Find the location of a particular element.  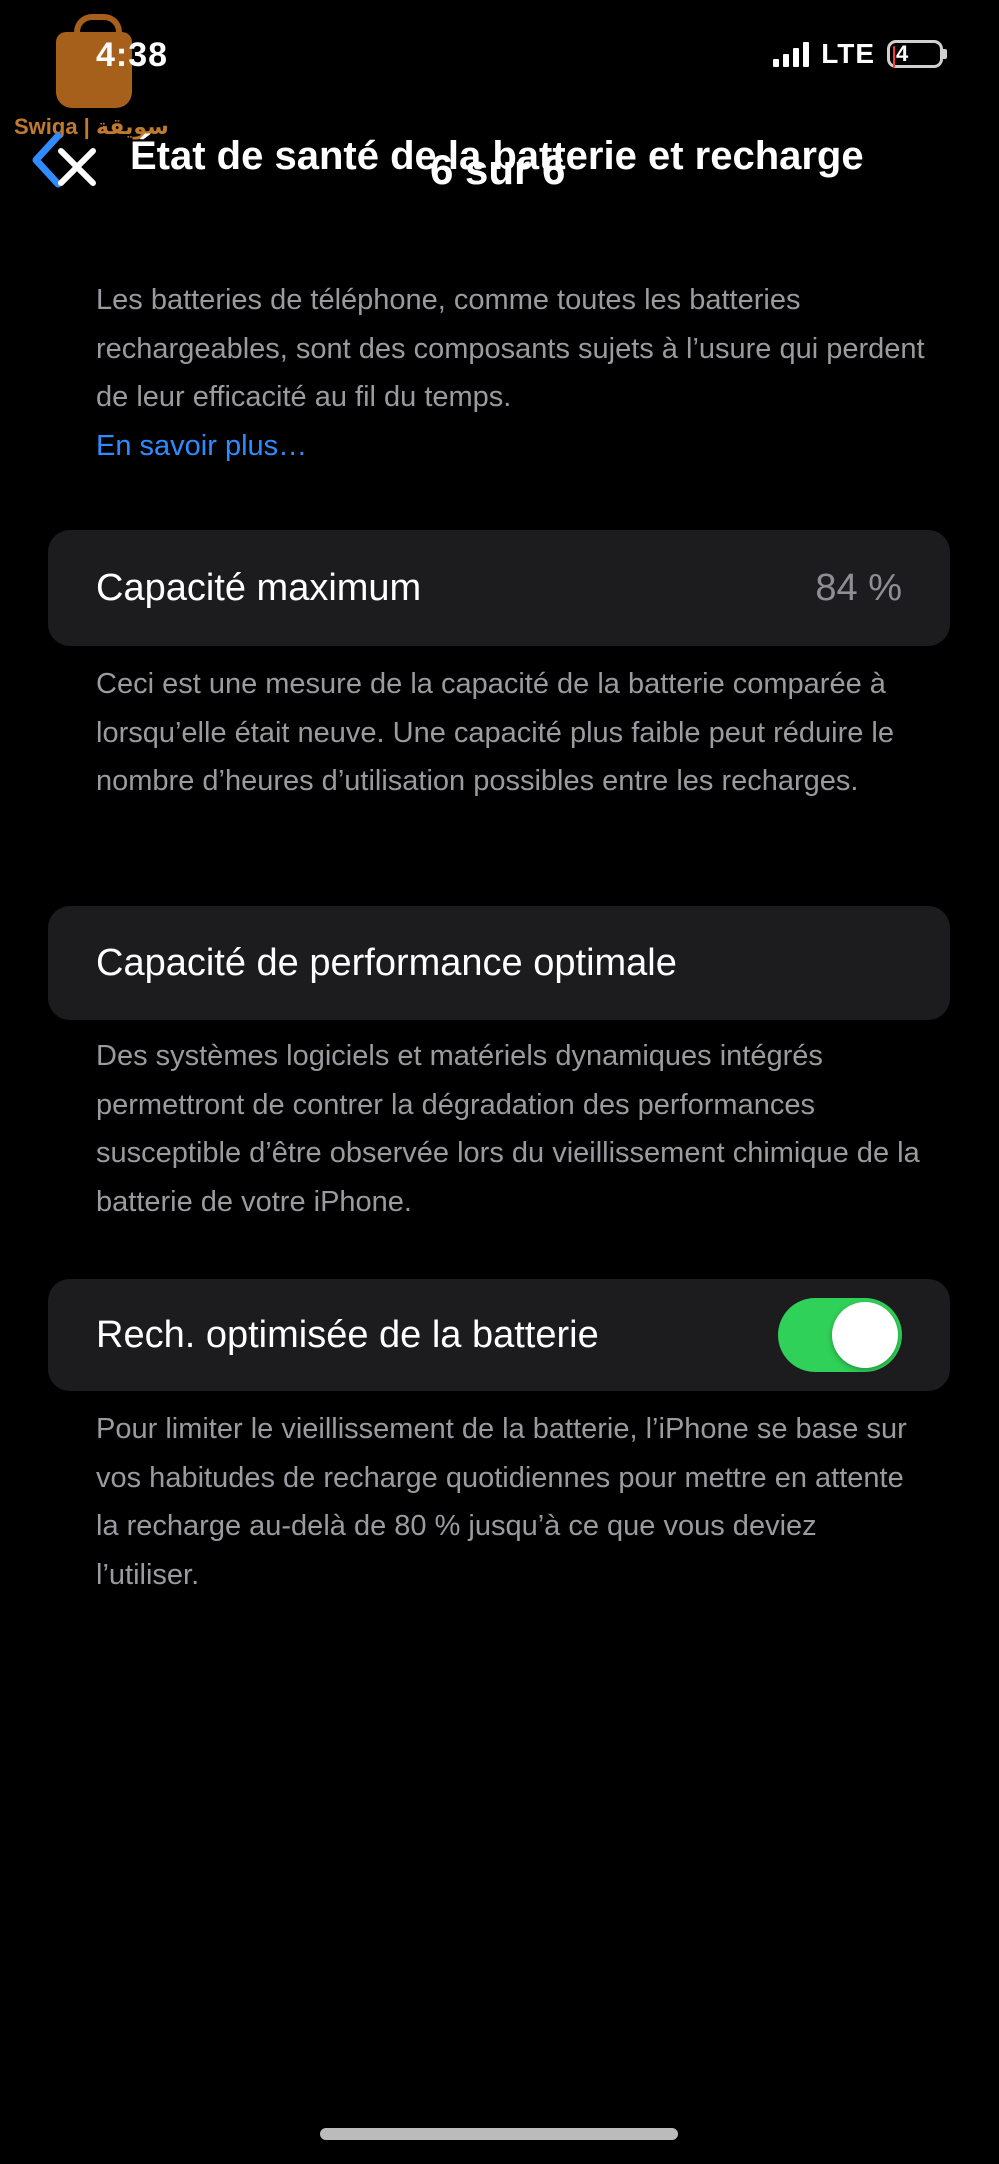

max-capacity-row: Capacité maximum 84 % is located at coordinates (499, 588).